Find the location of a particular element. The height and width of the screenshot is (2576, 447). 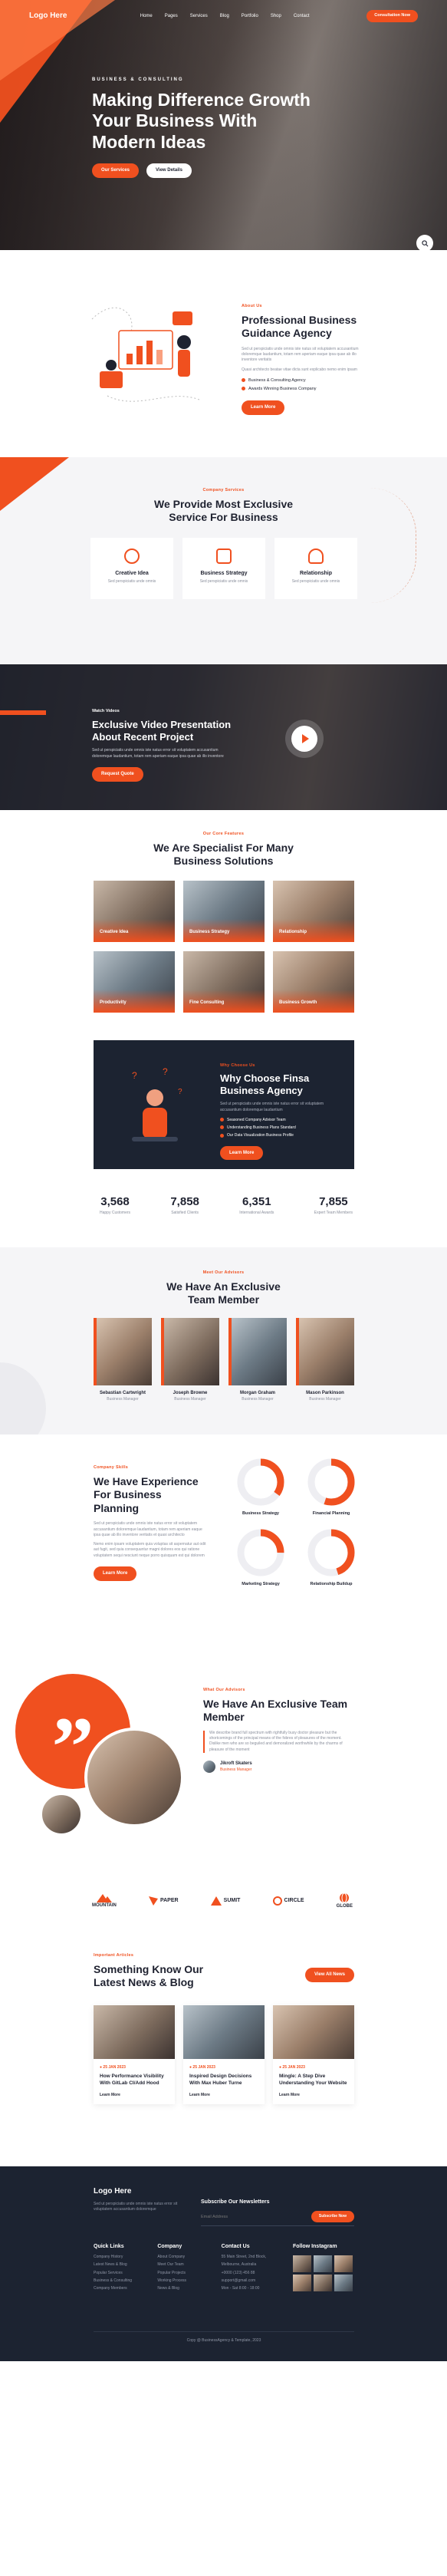

avatar is located at coordinates (209, 1766).